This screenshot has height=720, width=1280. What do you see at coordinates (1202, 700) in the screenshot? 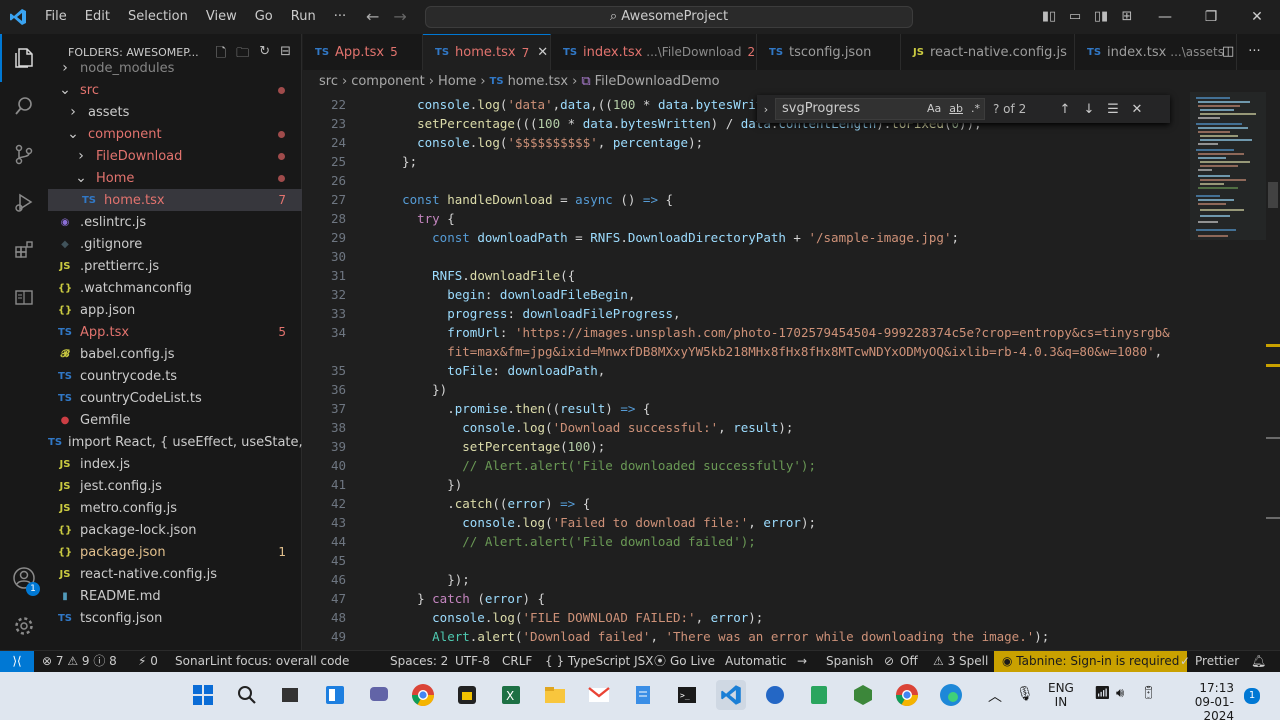
I see `clock: 17:13 09-01-2024` at bounding box center [1202, 700].